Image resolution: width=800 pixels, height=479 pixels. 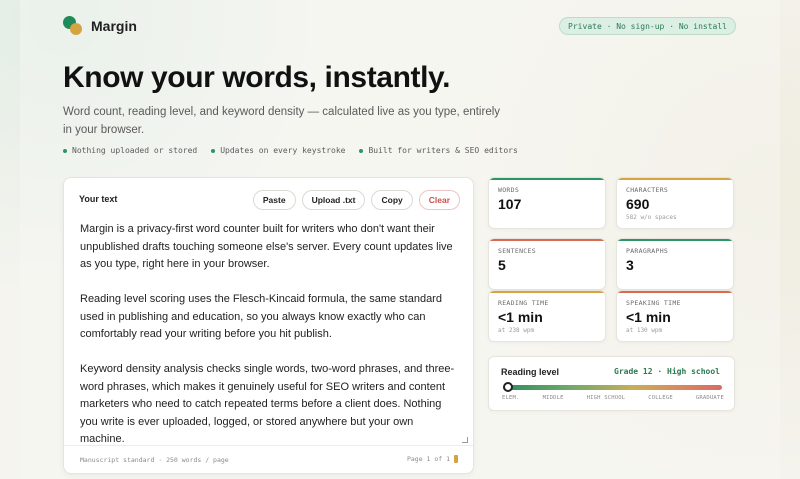 What do you see at coordinates (73, 26) in the screenshot?
I see `logo-icon` at bounding box center [73, 26].